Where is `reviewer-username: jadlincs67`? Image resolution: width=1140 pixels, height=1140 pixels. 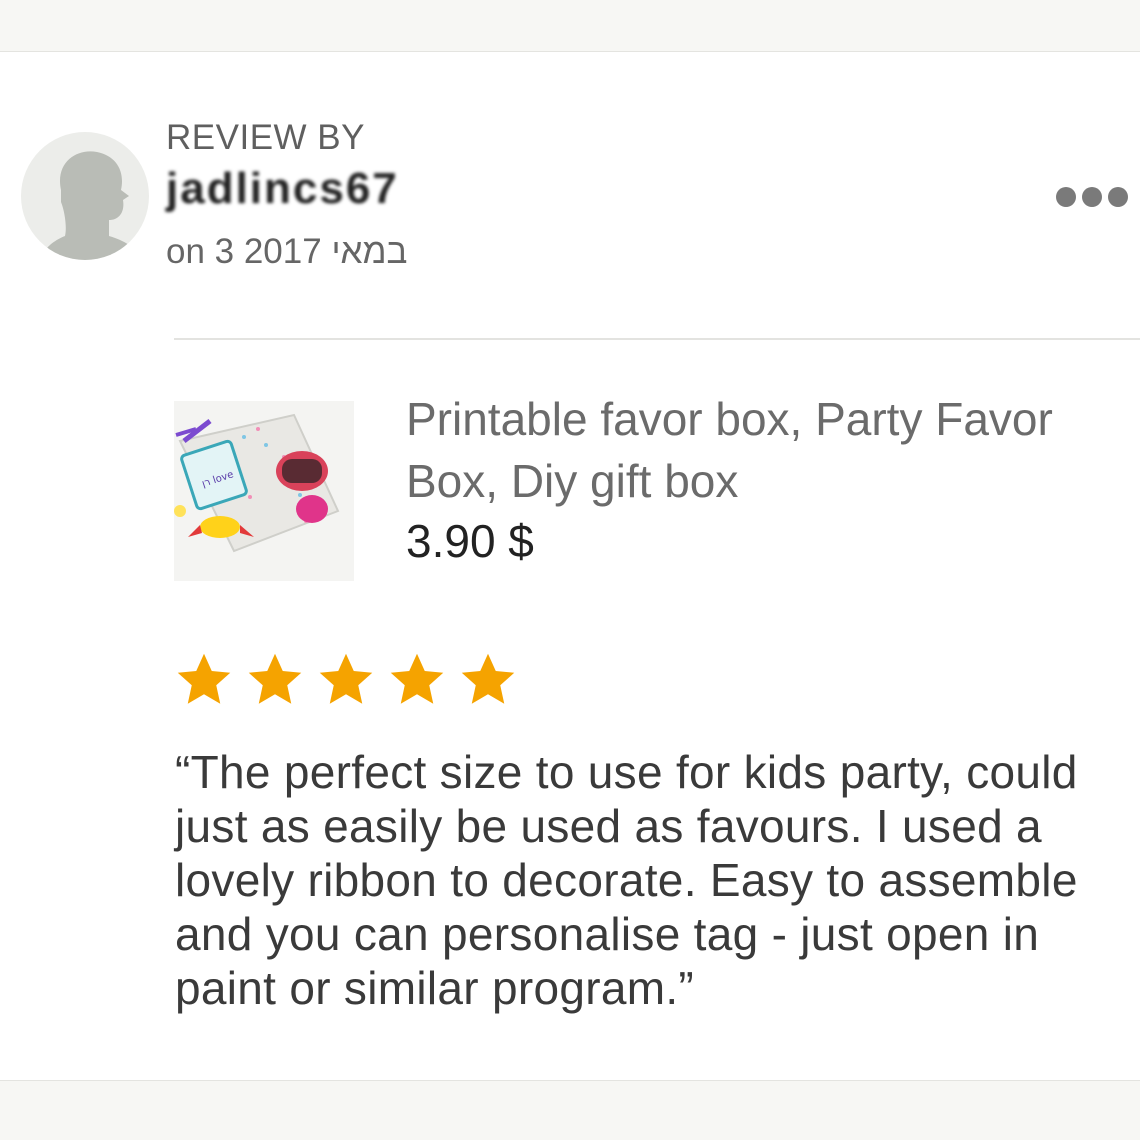 reviewer-username: jadlincs67 is located at coordinates (282, 189).